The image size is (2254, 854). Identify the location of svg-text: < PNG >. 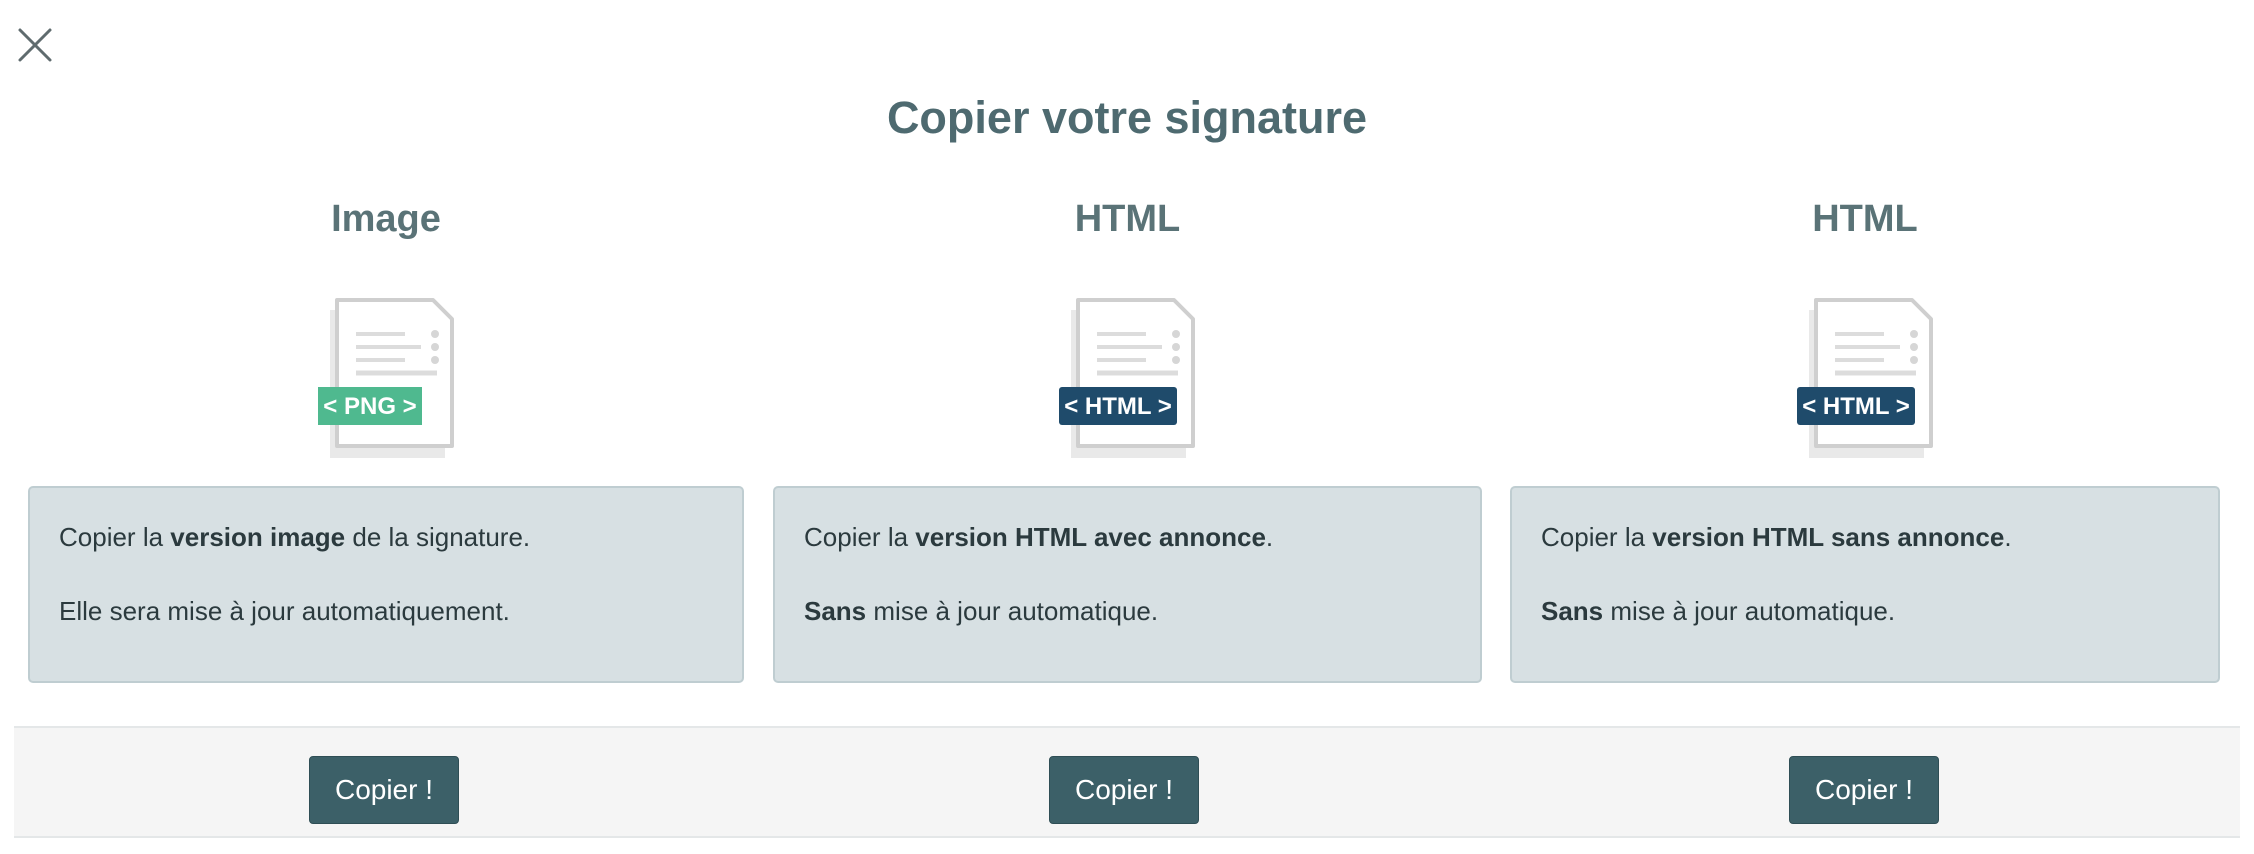
(369, 406).